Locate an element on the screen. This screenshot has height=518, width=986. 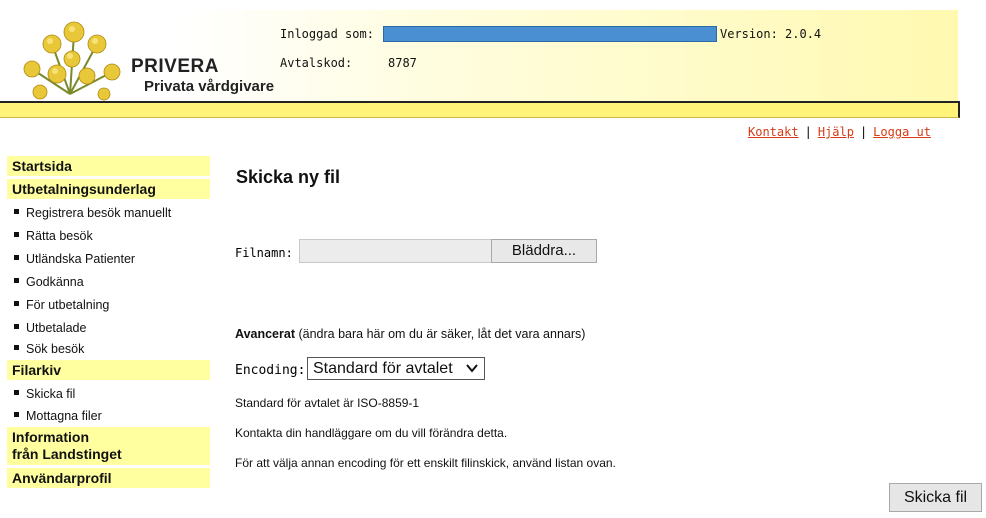
nav-home: Startsida is located at coordinates (108, 166).